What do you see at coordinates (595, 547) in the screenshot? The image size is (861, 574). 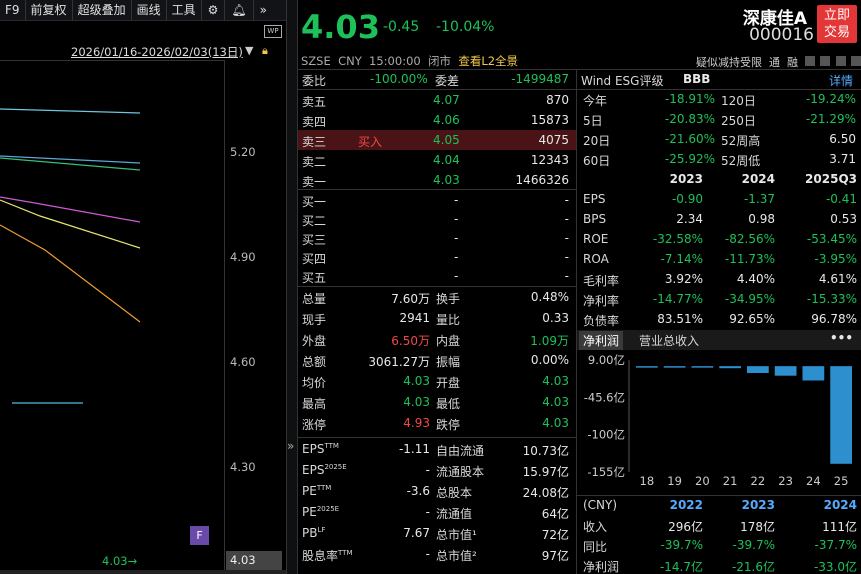 I see `annual-label: 同比` at bounding box center [595, 547].